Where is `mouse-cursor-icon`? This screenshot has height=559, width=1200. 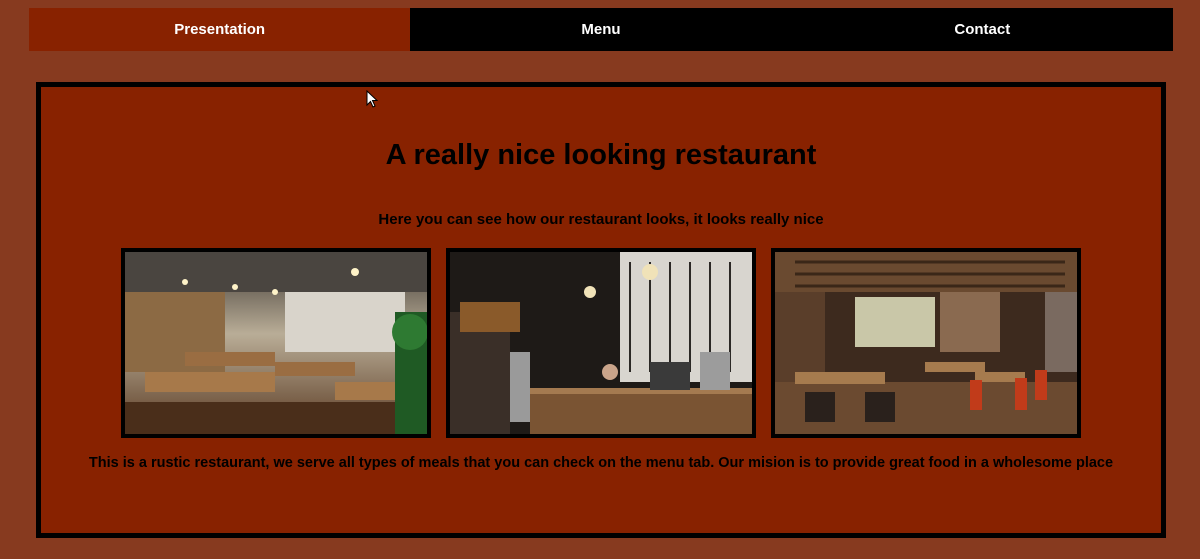 mouse-cursor-icon is located at coordinates (372, 99).